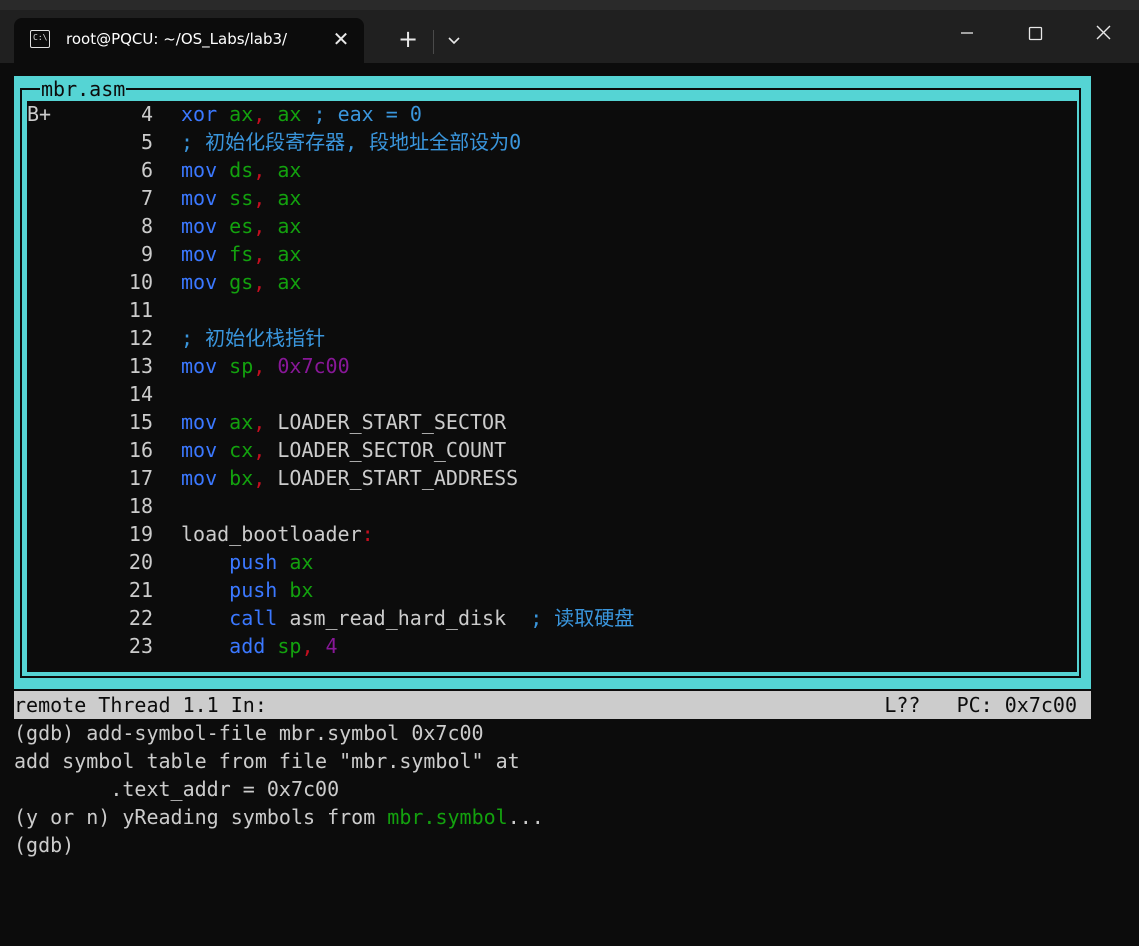 The image size is (1139, 946). I want to click on source-code: call asm_read_hard_disk ; 读取硬盘, so click(407, 618).